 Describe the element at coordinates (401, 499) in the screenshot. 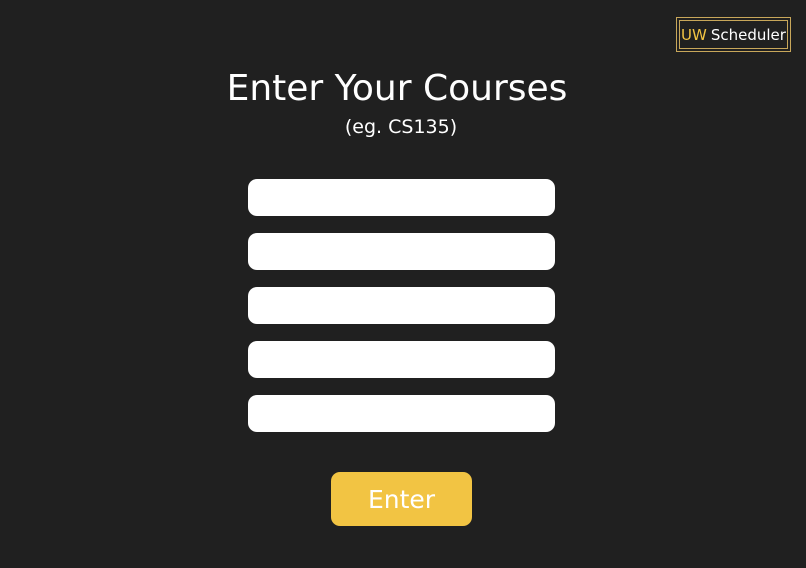

I see `enter-button: Enter` at that location.